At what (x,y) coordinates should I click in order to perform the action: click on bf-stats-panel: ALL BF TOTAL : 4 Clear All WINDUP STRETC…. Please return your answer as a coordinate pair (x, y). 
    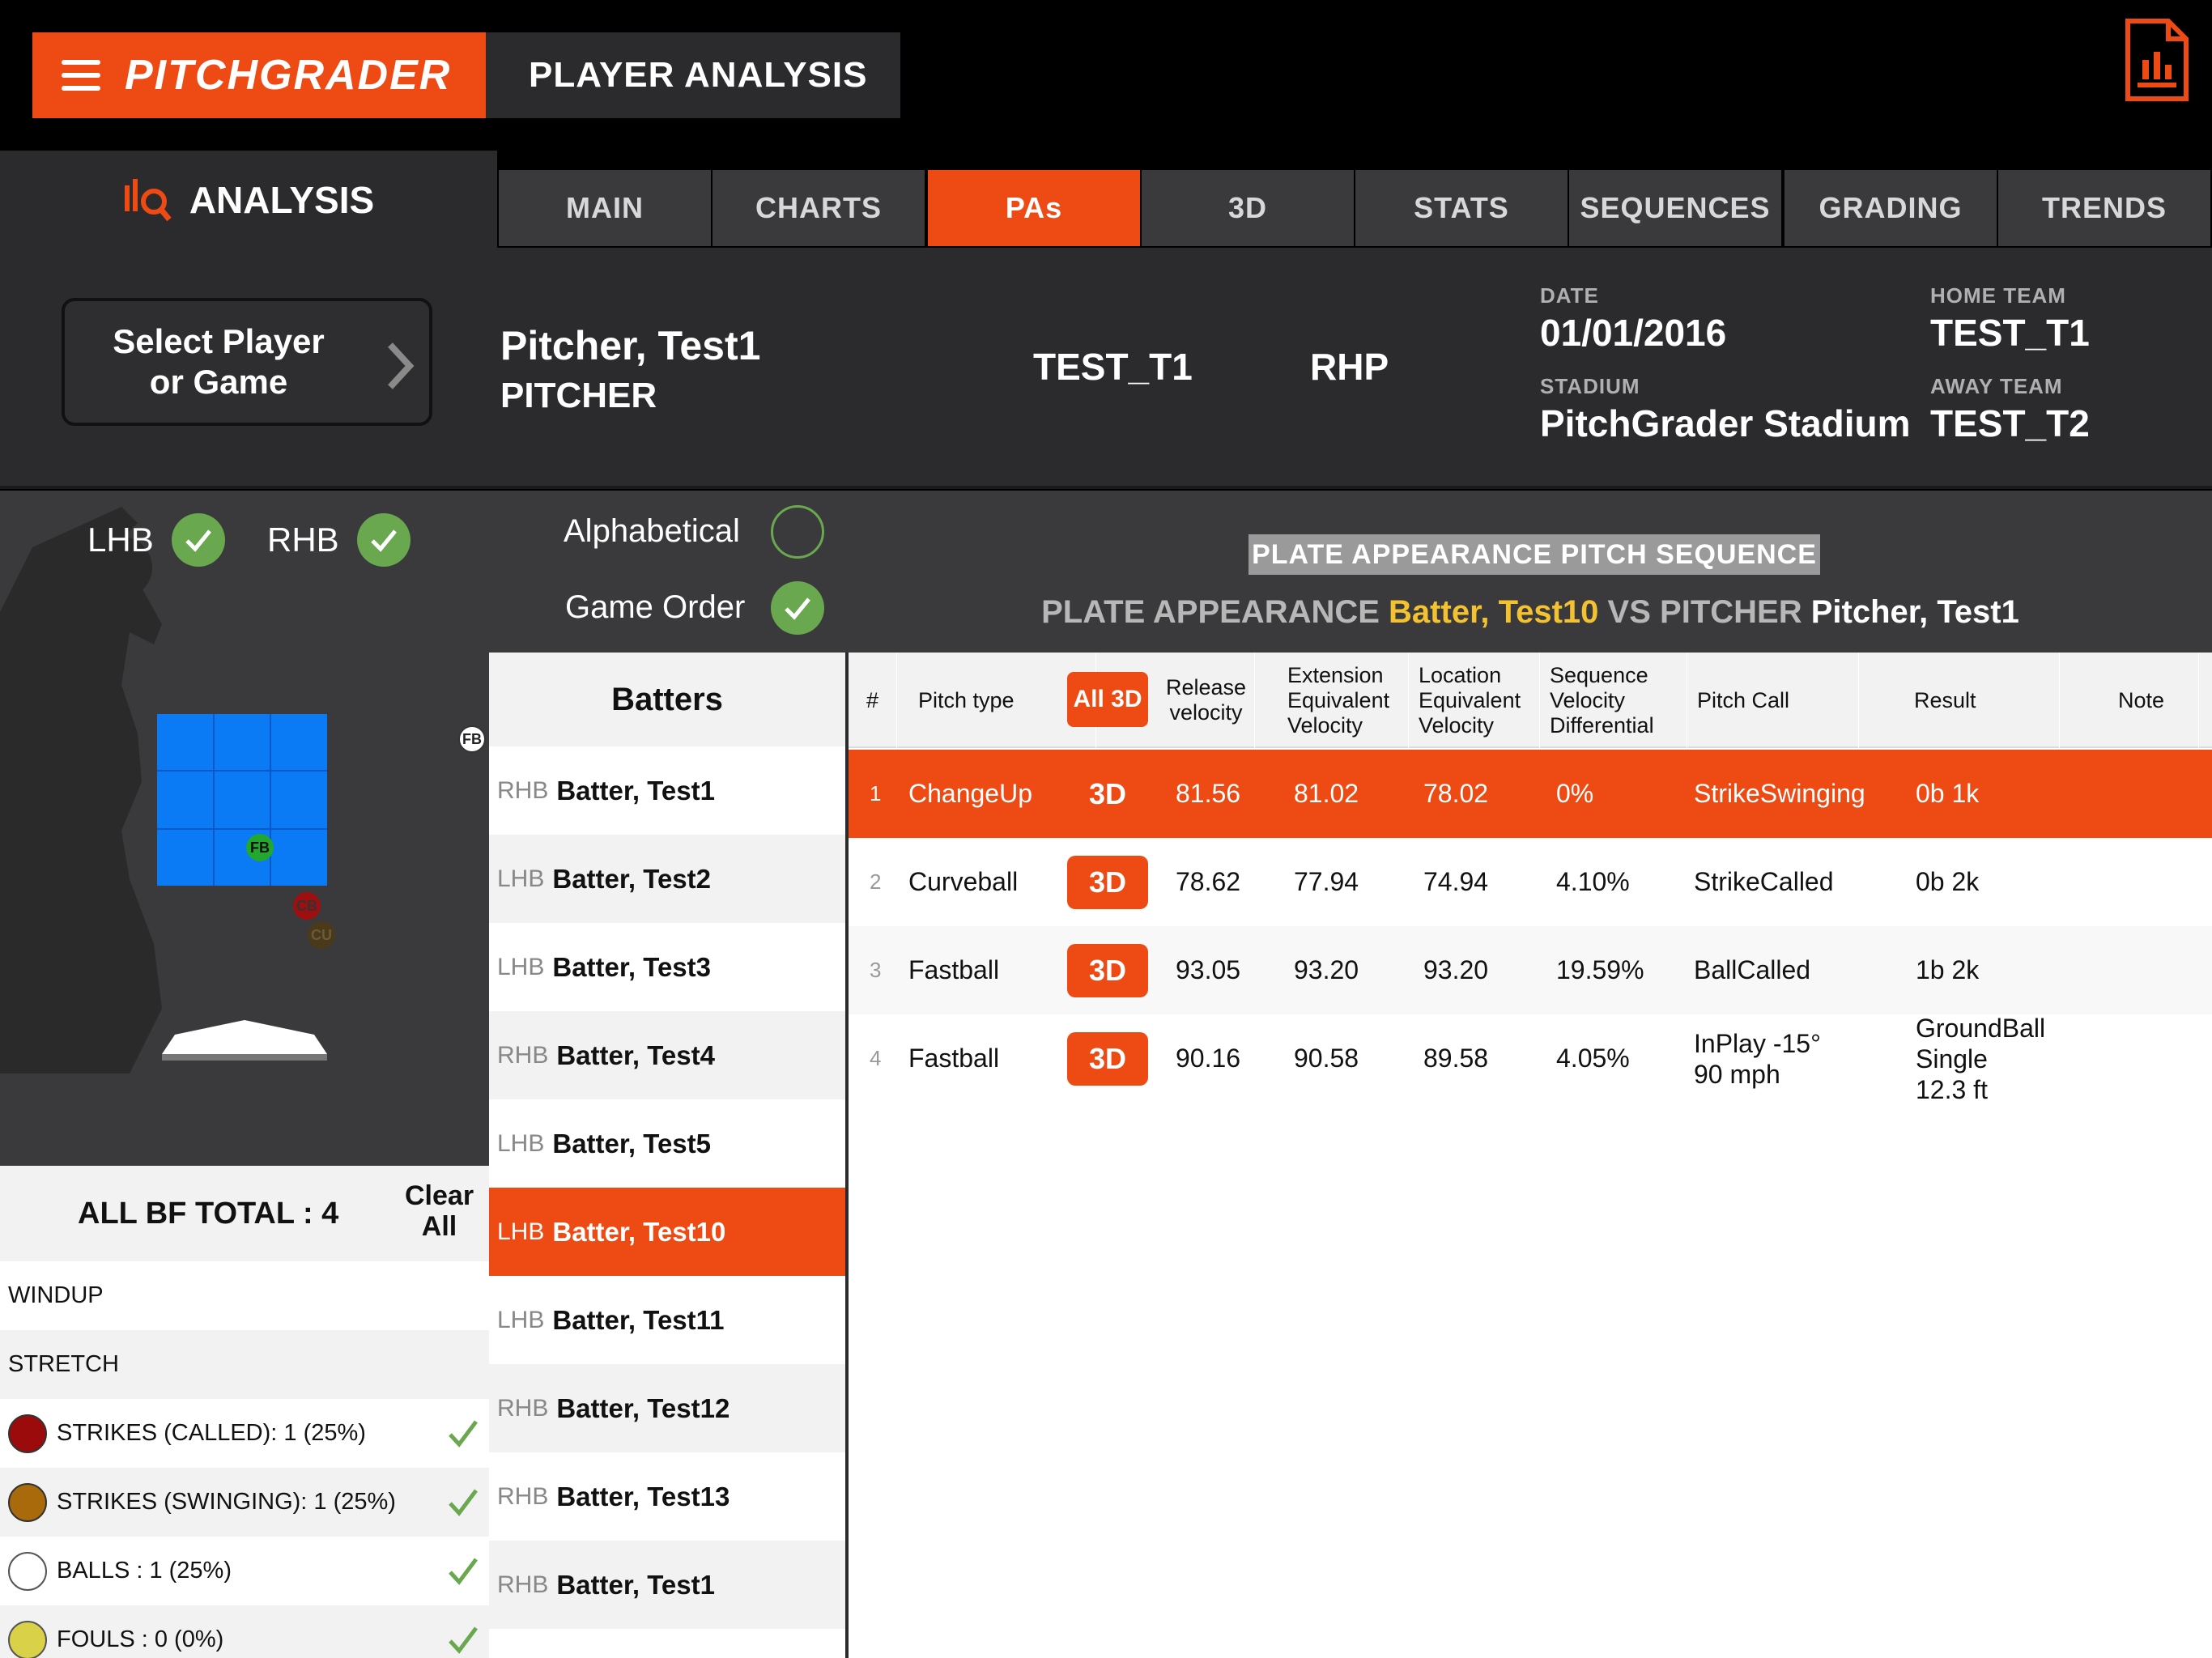
    Looking at the image, I should click on (244, 1412).